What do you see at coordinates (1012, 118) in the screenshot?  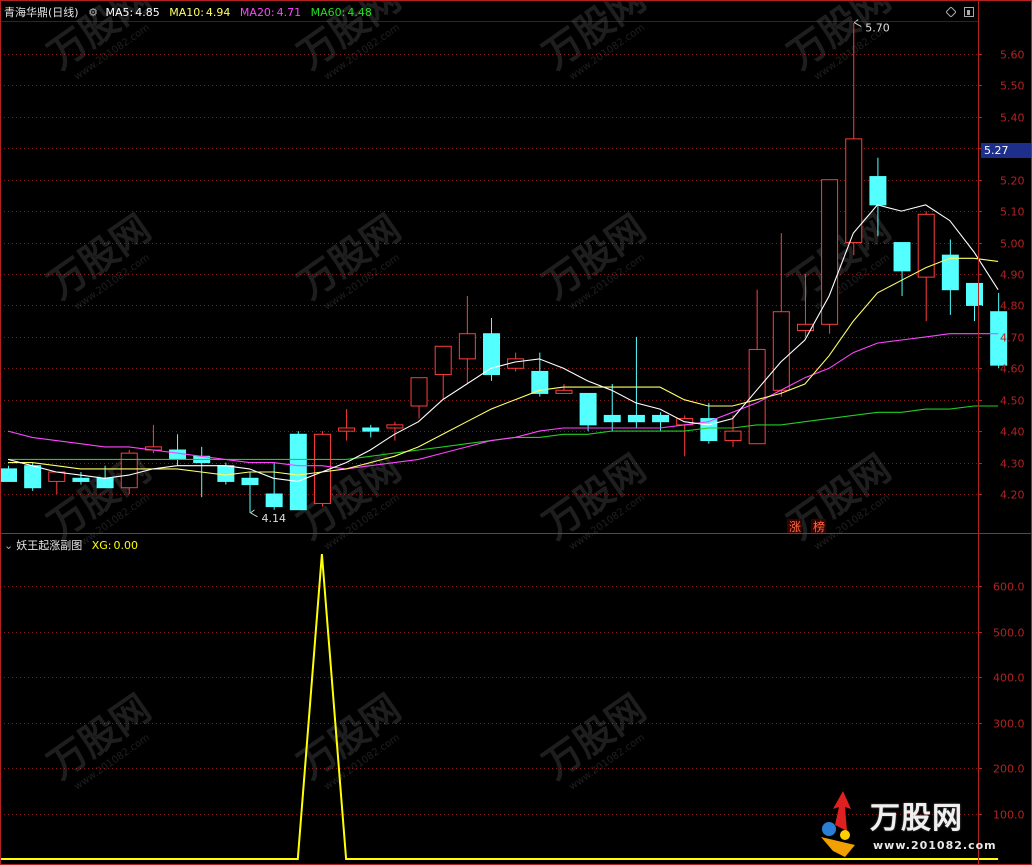 I see `price-tick-label: 5.40` at bounding box center [1012, 118].